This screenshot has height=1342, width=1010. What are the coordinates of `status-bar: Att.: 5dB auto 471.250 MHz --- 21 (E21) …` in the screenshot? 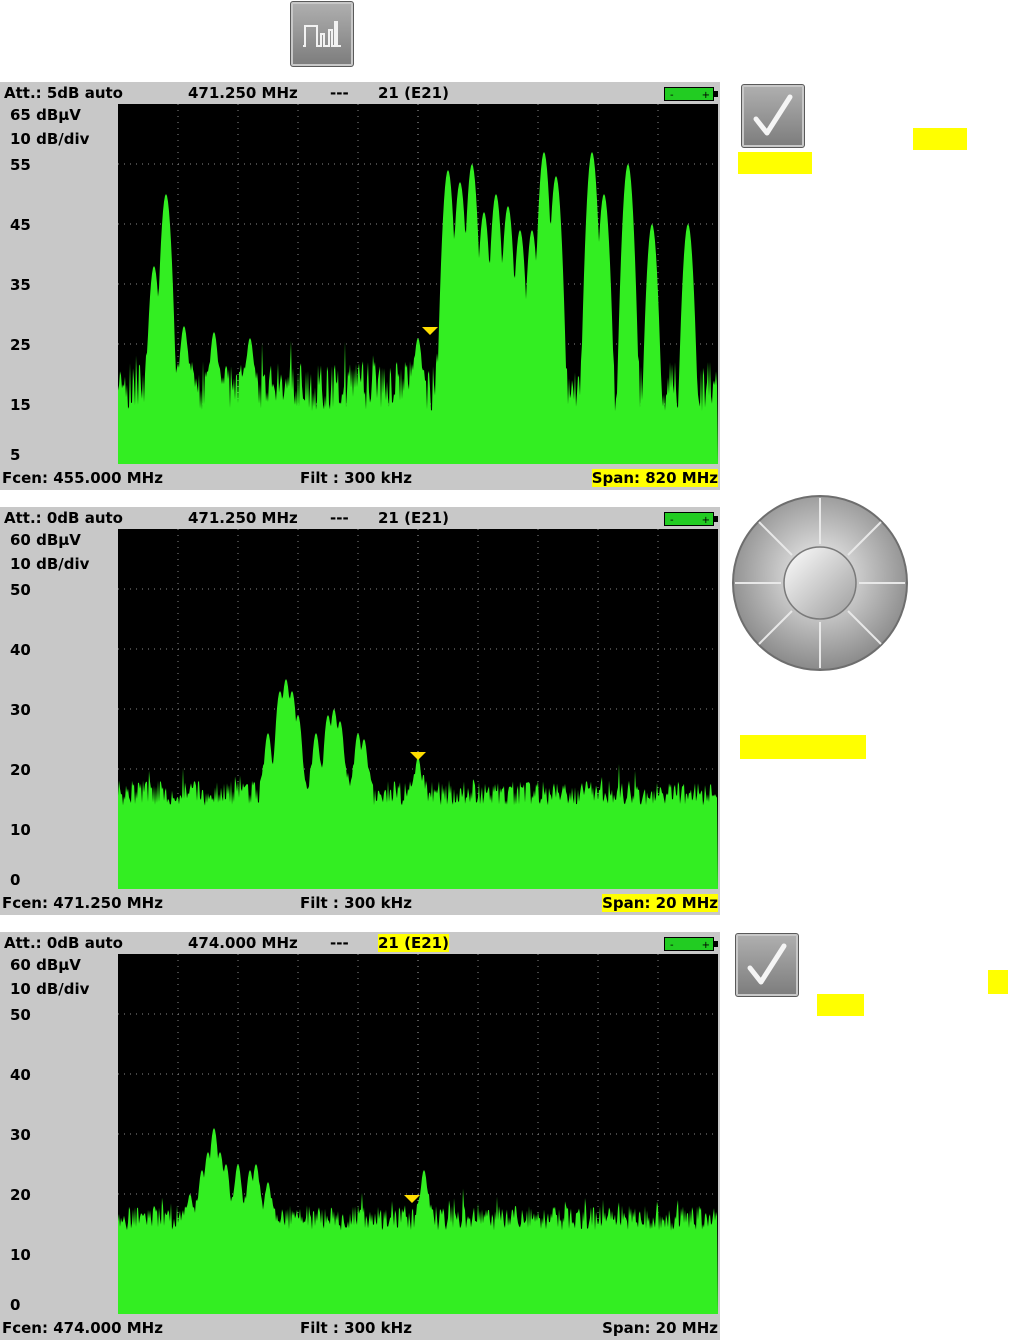 It's located at (360, 93).